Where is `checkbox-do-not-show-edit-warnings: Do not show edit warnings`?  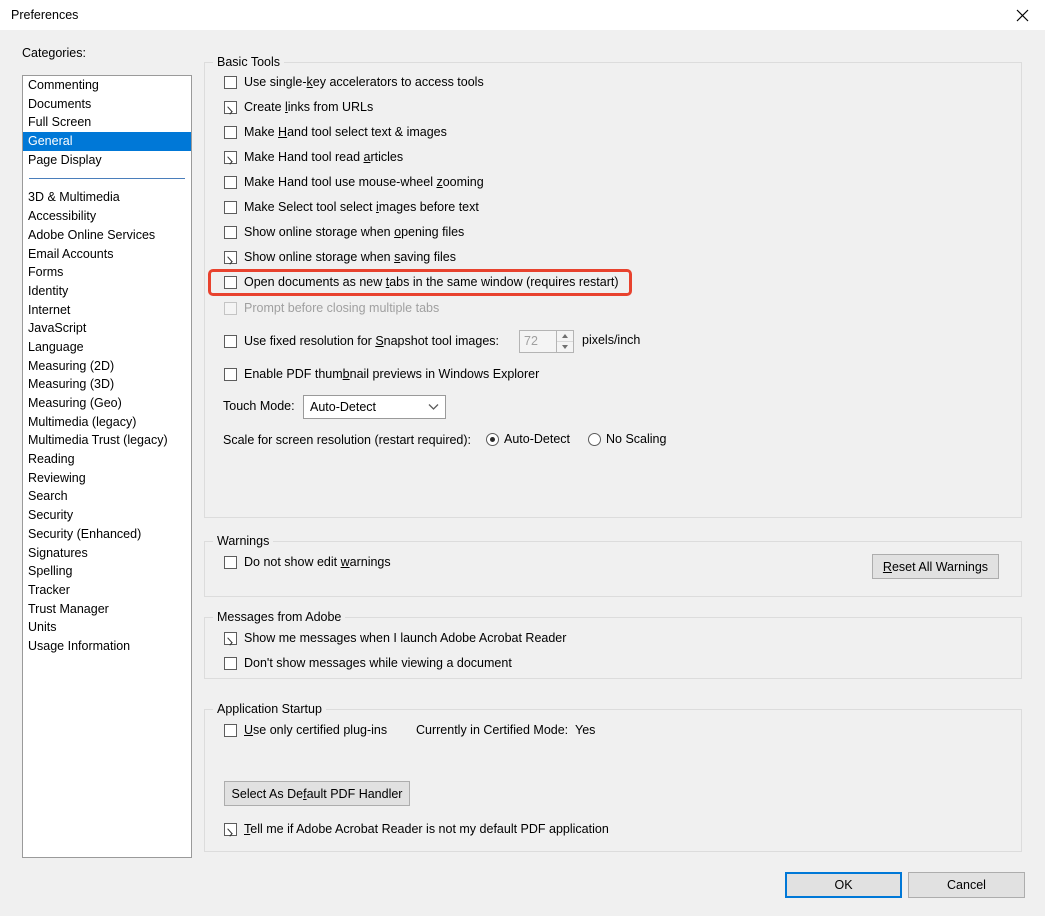
checkbox-do-not-show-edit-warnings: Do not show edit warnings is located at coordinates (307, 562).